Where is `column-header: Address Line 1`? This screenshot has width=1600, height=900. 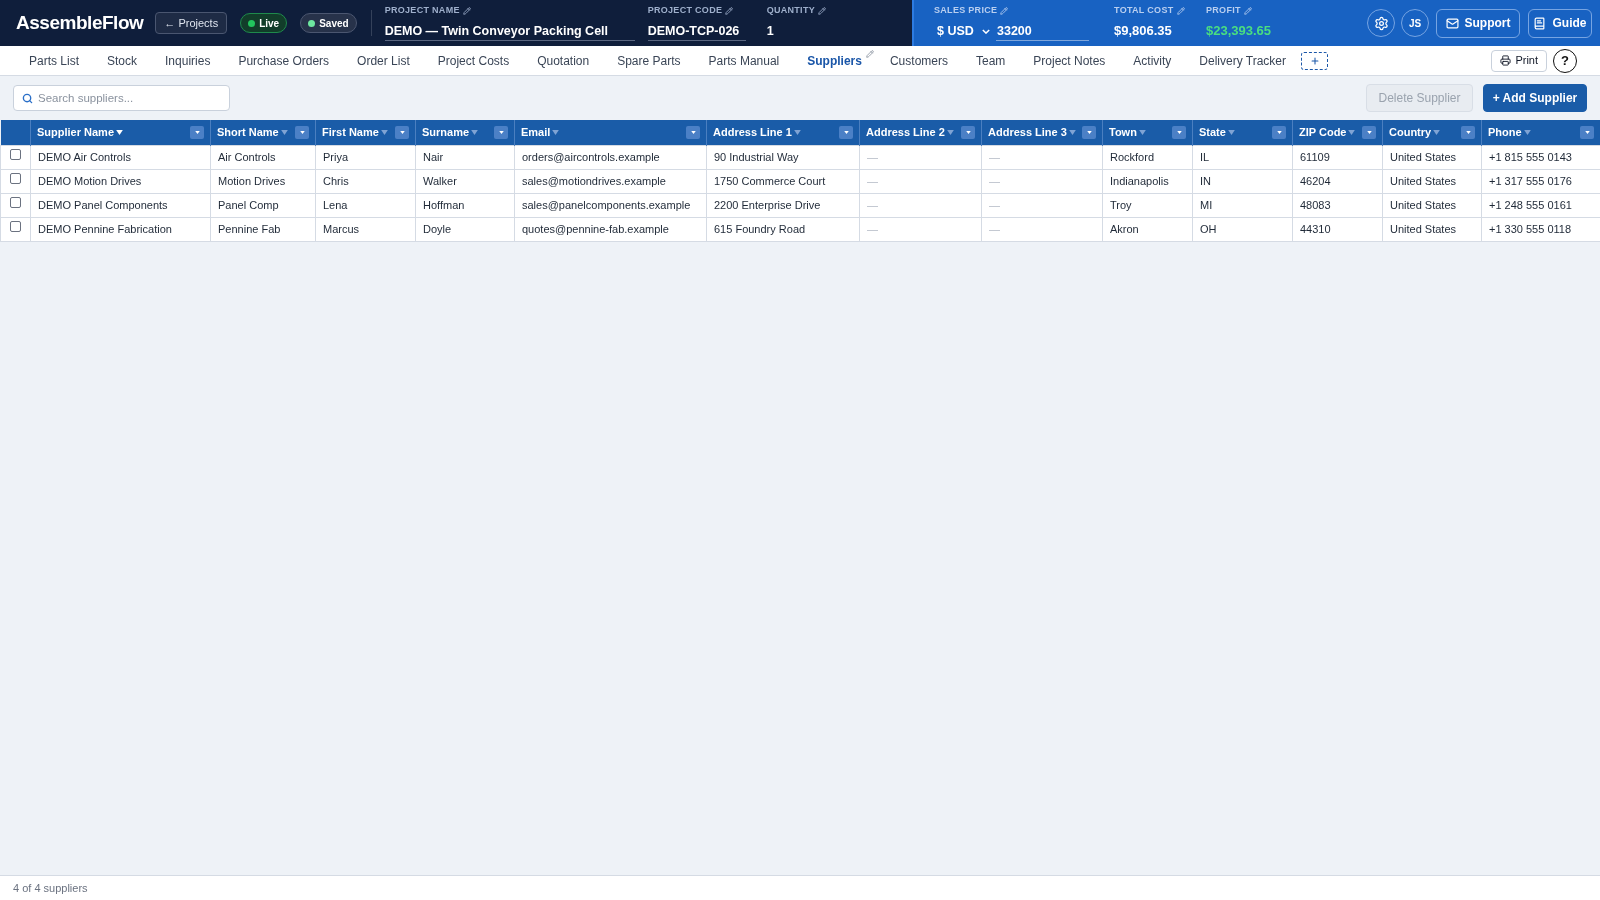
column-header: Address Line 1 is located at coordinates (752, 132).